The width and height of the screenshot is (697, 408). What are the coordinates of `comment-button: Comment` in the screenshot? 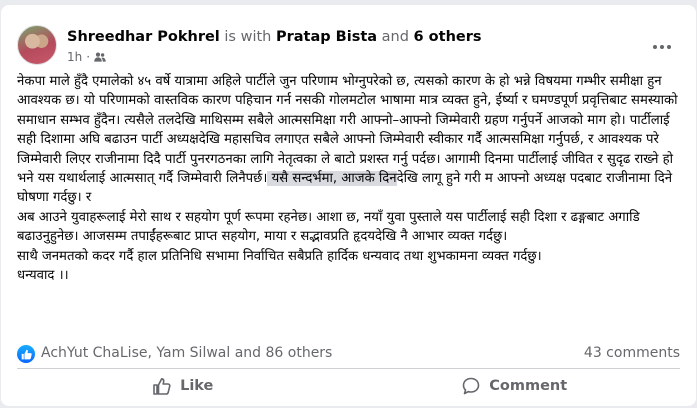 It's located at (515, 386).